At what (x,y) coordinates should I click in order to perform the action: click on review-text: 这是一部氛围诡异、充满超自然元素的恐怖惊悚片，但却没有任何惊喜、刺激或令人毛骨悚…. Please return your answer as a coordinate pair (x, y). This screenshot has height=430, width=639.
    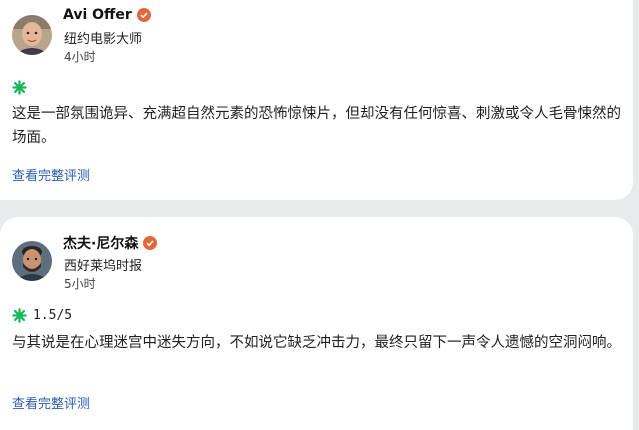
    Looking at the image, I should click on (316, 126).